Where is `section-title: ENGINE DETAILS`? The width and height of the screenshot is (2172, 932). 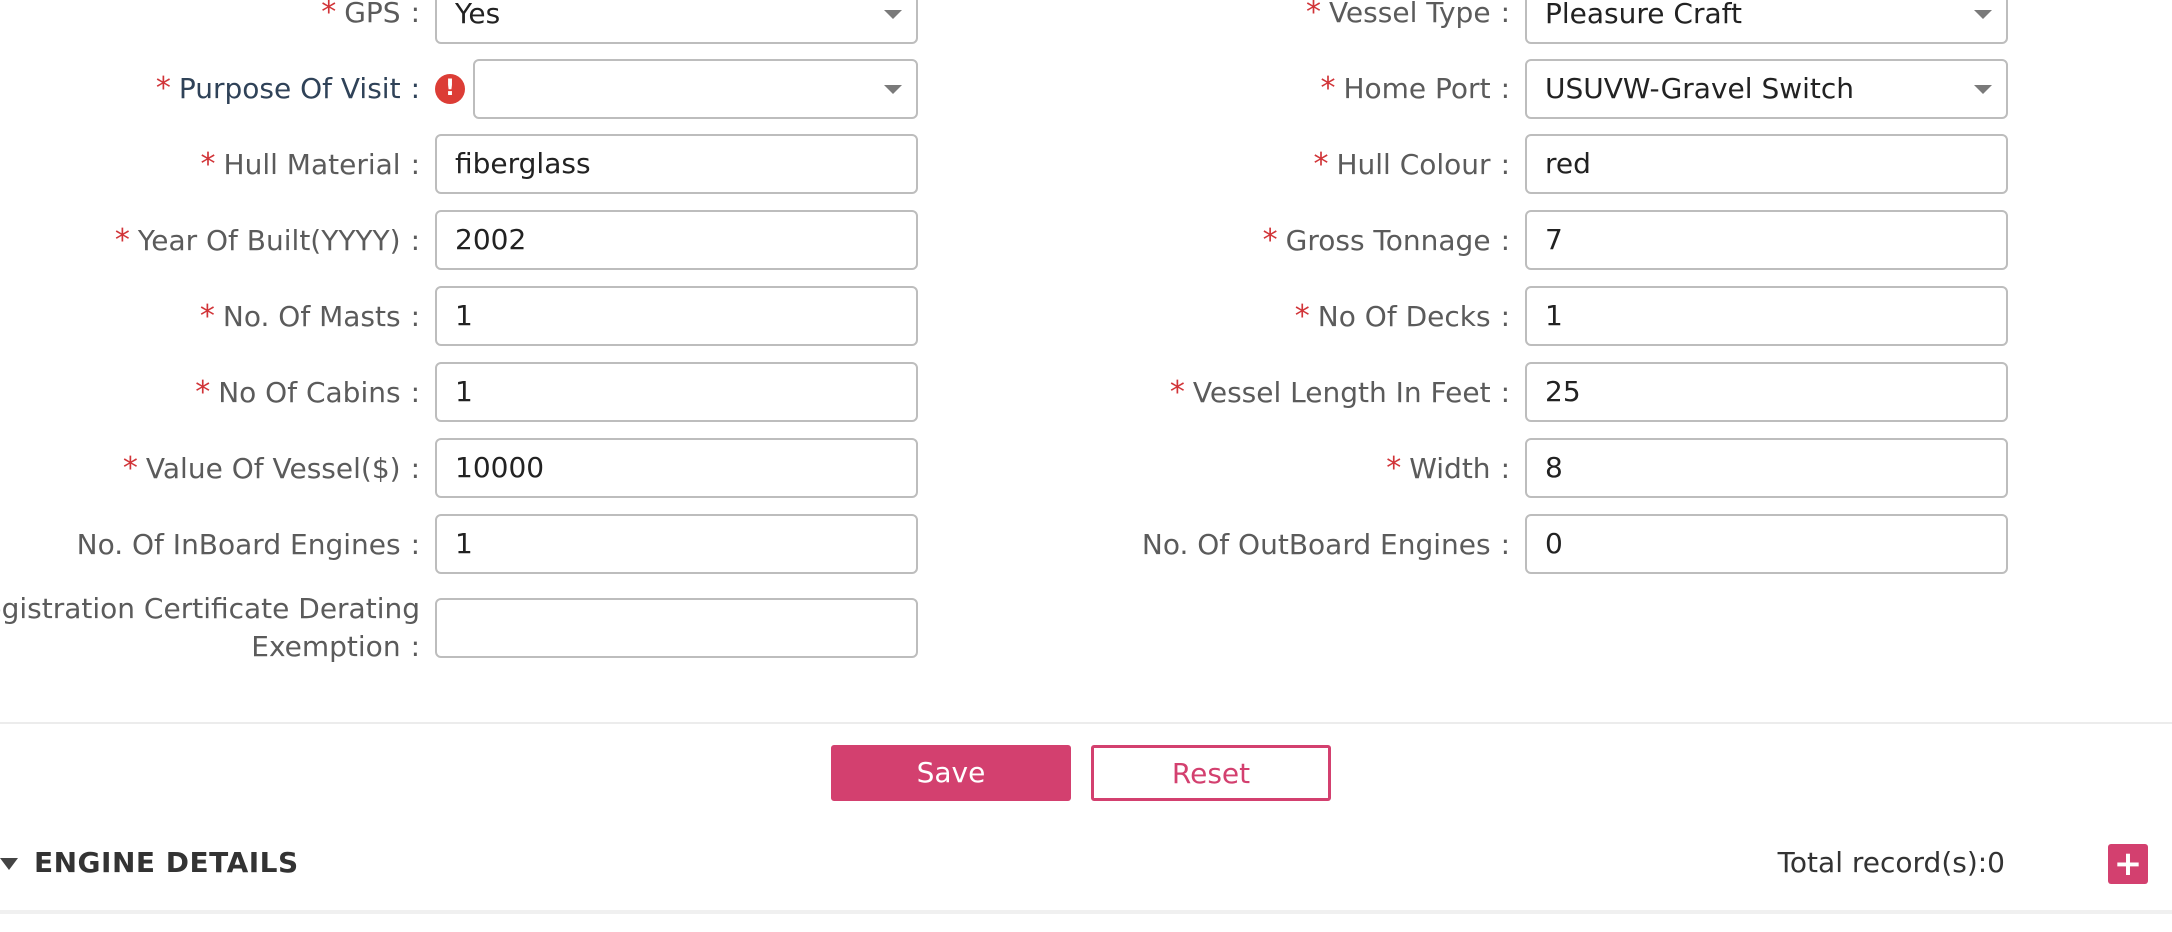
section-title: ENGINE DETAILS is located at coordinates (166, 862).